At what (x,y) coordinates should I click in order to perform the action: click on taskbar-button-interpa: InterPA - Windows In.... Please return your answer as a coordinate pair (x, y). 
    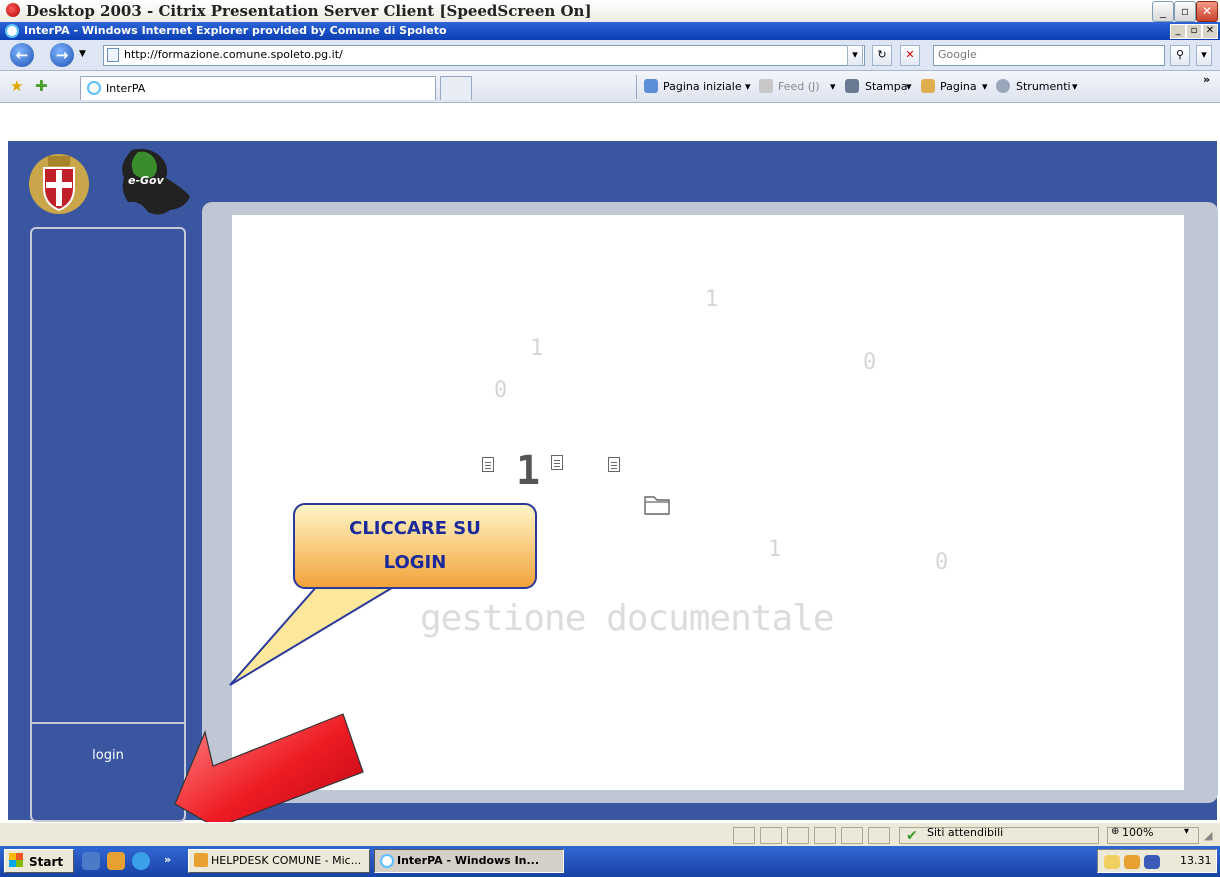
    Looking at the image, I should click on (469, 861).